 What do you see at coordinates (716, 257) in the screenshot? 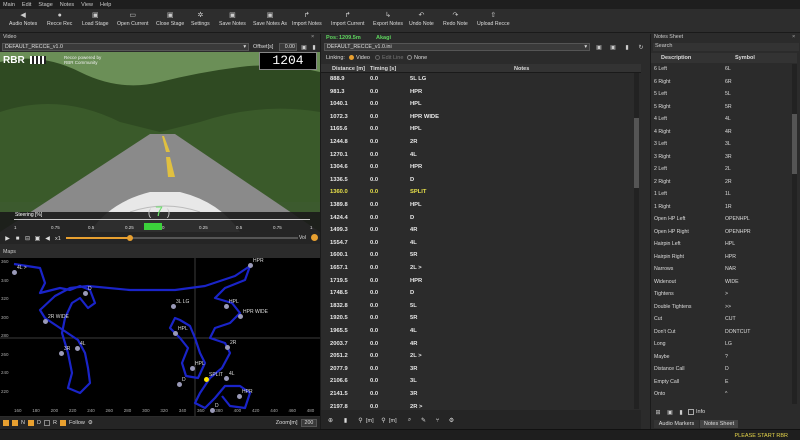
I see `sheet-row: Hairpin Right HPR` at bounding box center [716, 257].